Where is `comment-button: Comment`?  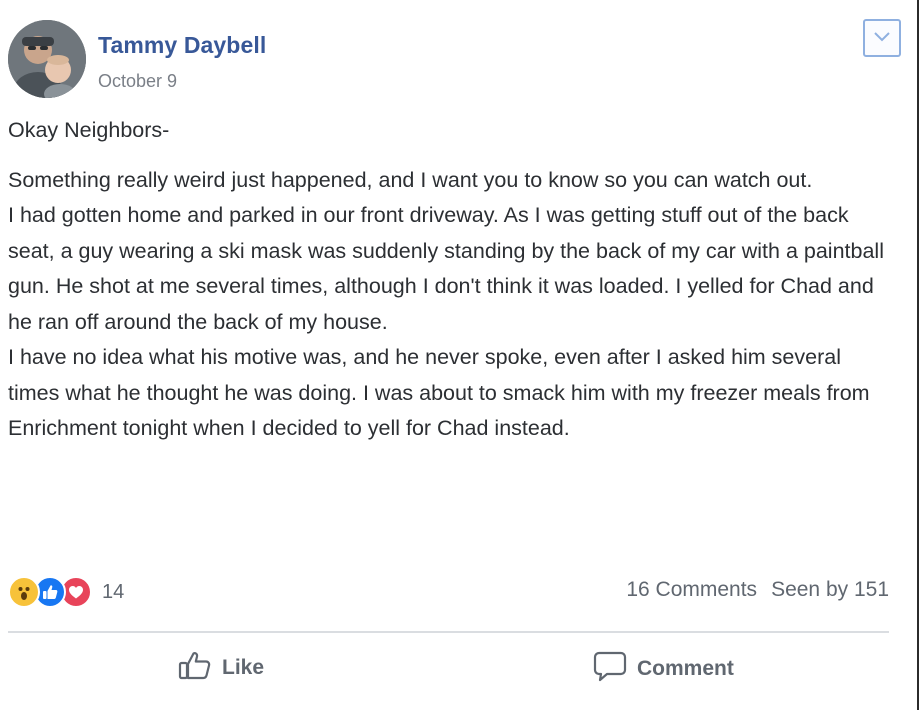 comment-button: Comment is located at coordinates (663, 669).